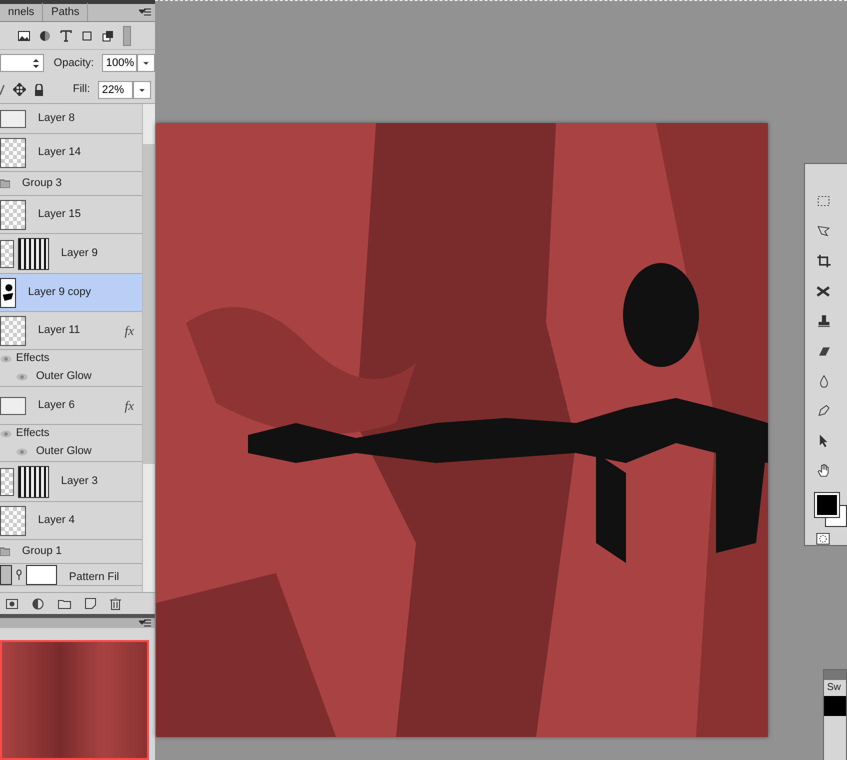 This screenshot has height=760, width=847. I want to click on panel-header, so click(835, 675).